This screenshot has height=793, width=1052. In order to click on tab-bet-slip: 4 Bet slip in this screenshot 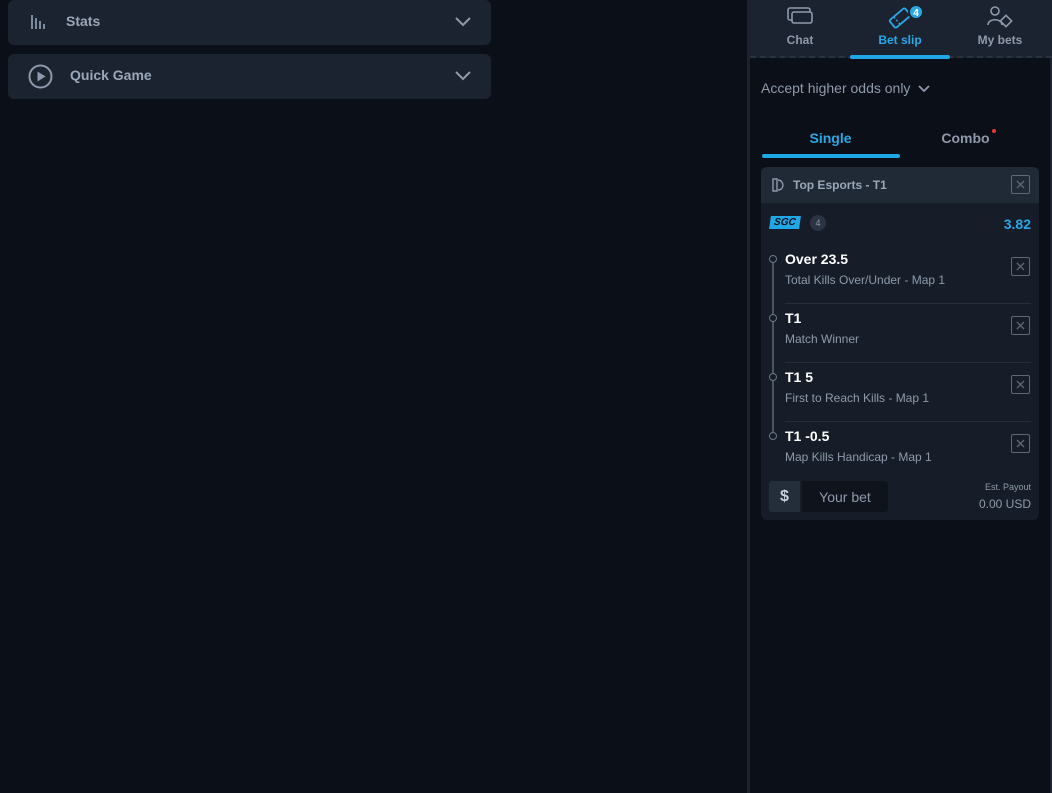, I will do `click(900, 28)`.